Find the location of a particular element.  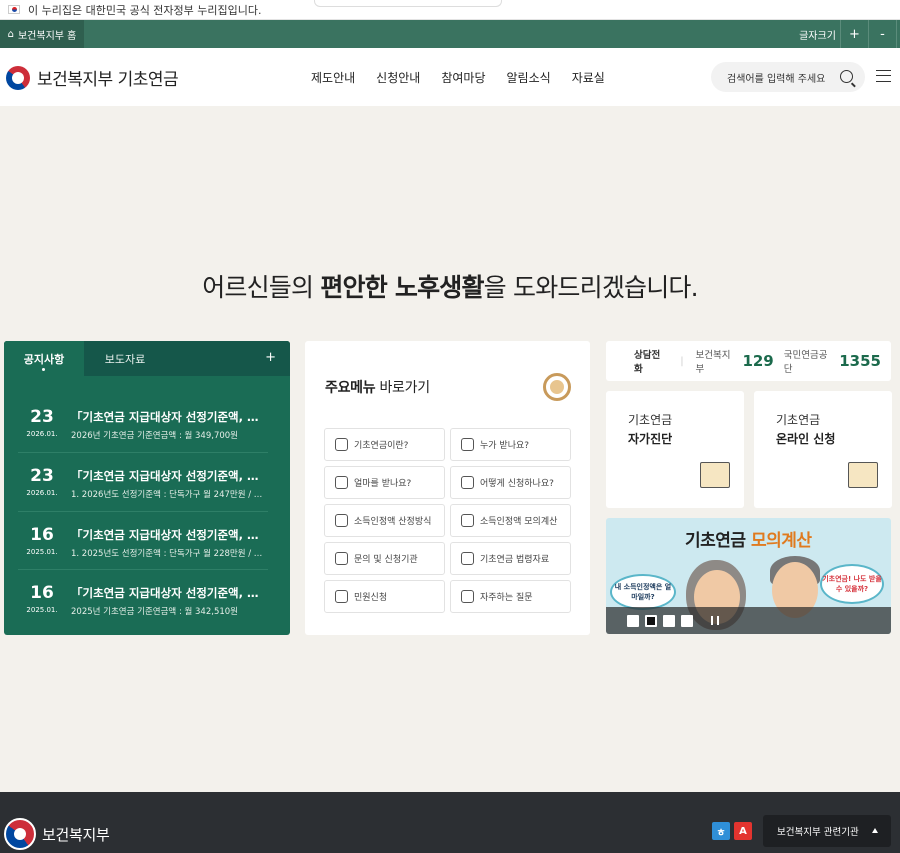

call-number-2: 1355 is located at coordinates (860, 361).